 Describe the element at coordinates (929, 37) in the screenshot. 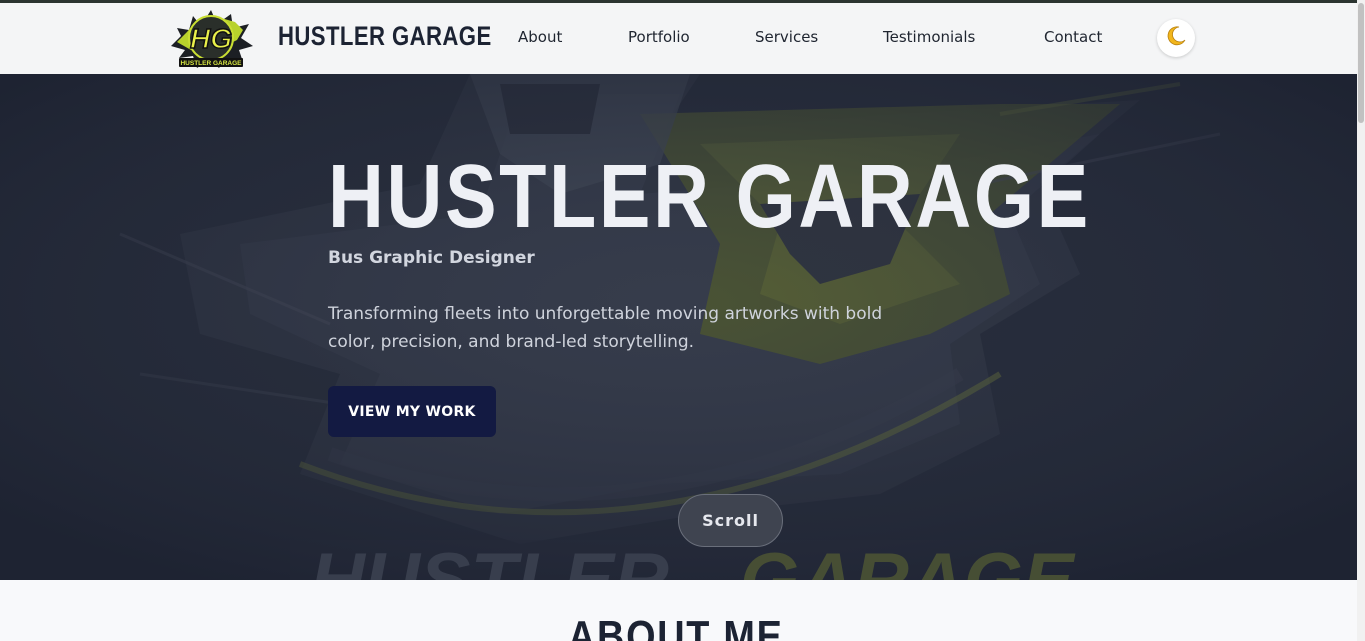

I see `nav-link-testimonials: Testimonials` at that location.